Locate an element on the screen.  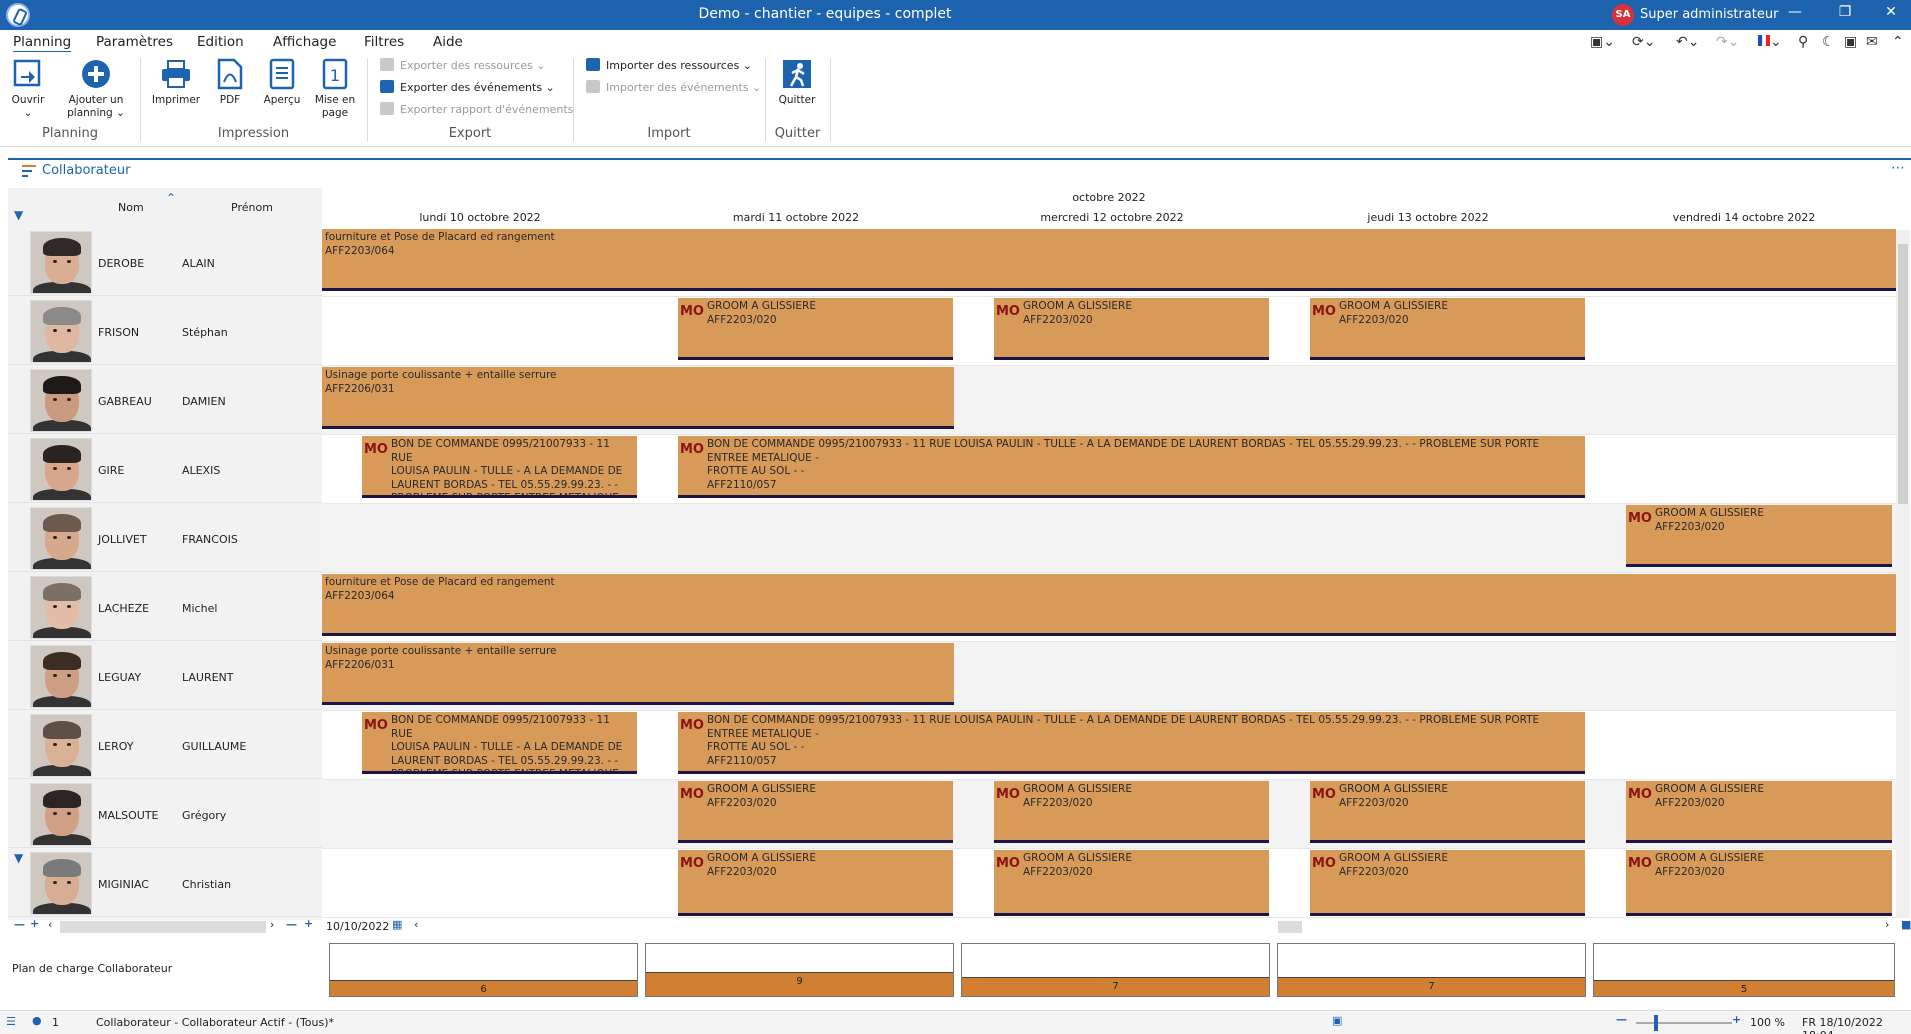
open-button: Ouvrir ⌄ is located at coordinates (28, 89).